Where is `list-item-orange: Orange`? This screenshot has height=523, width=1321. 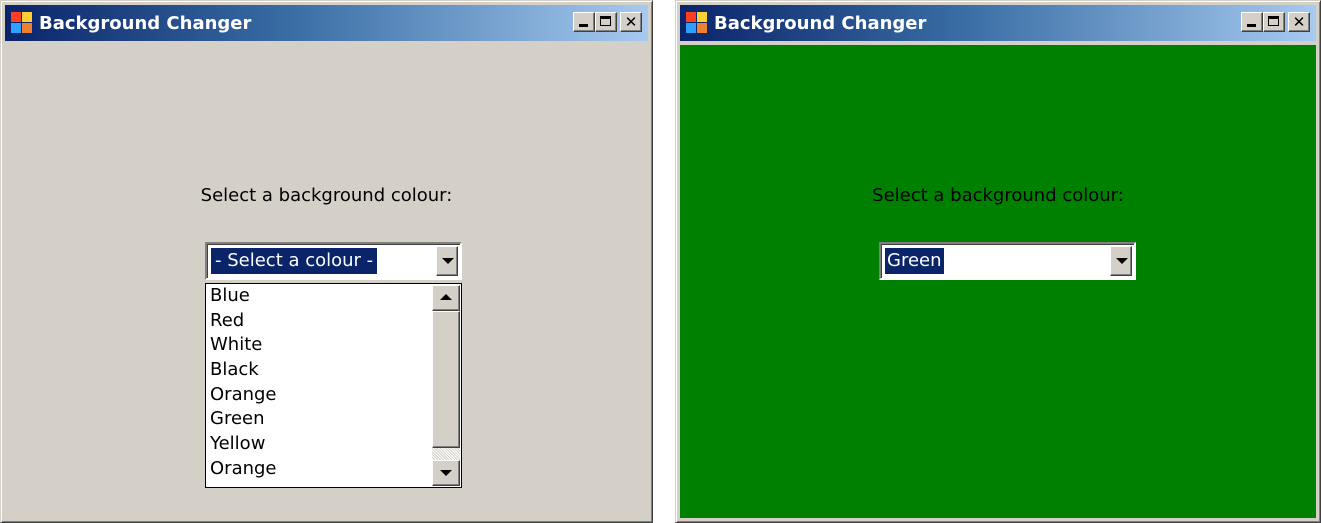 list-item-orange: Orange is located at coordinates (318, 395).